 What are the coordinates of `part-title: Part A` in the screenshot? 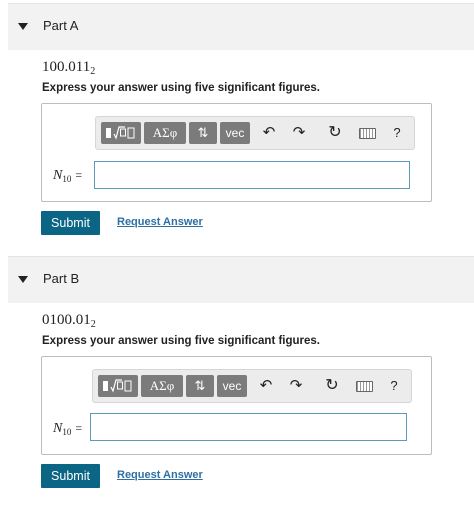 It's located at (61, 25).